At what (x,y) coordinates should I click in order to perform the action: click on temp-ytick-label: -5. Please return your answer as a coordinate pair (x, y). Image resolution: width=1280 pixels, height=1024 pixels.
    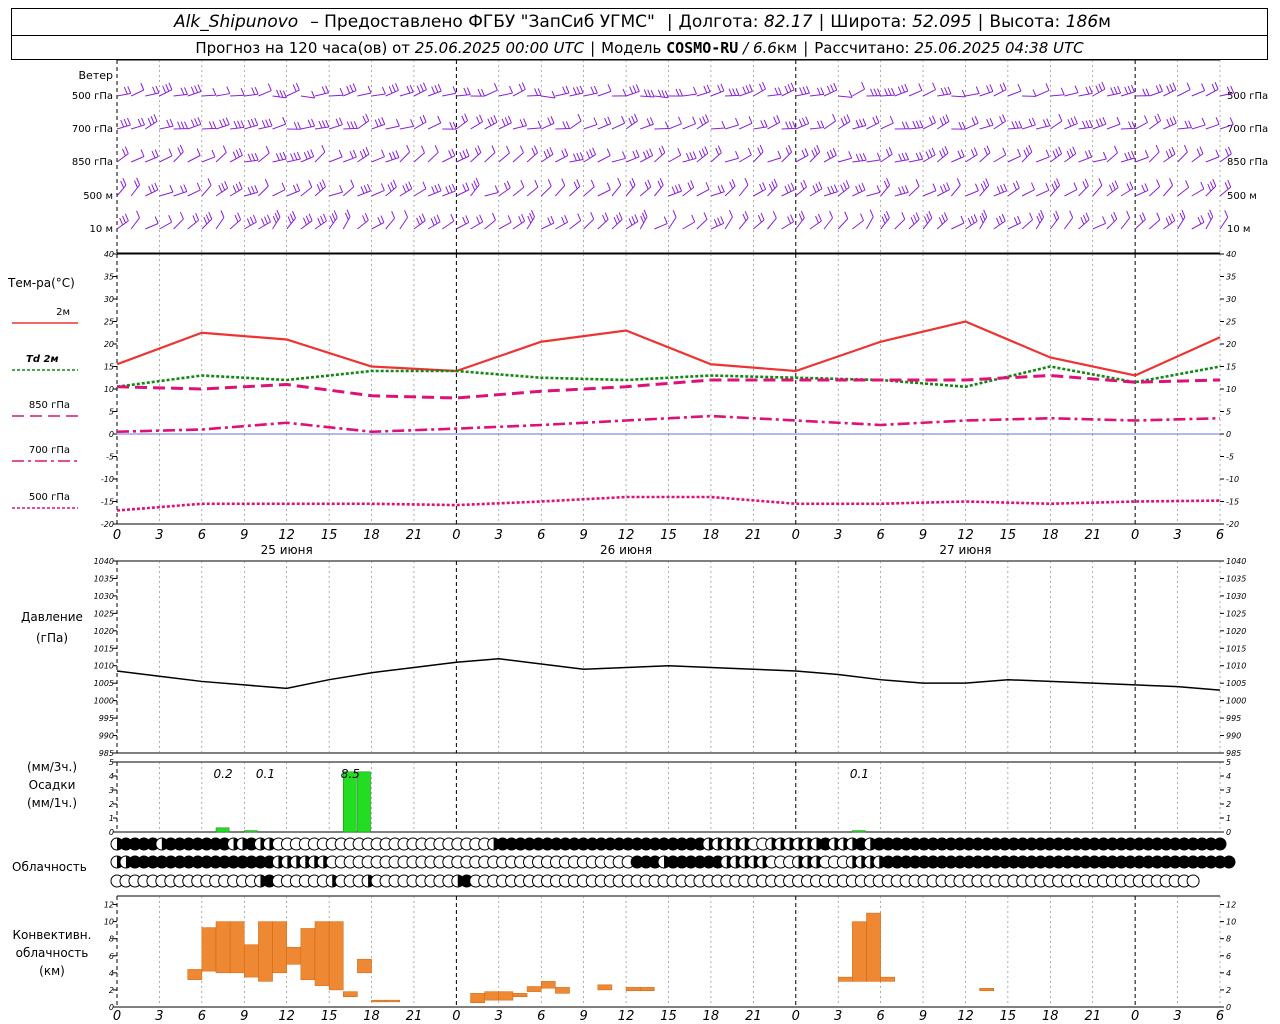
    Looking at the image, I should click on (110, 457).